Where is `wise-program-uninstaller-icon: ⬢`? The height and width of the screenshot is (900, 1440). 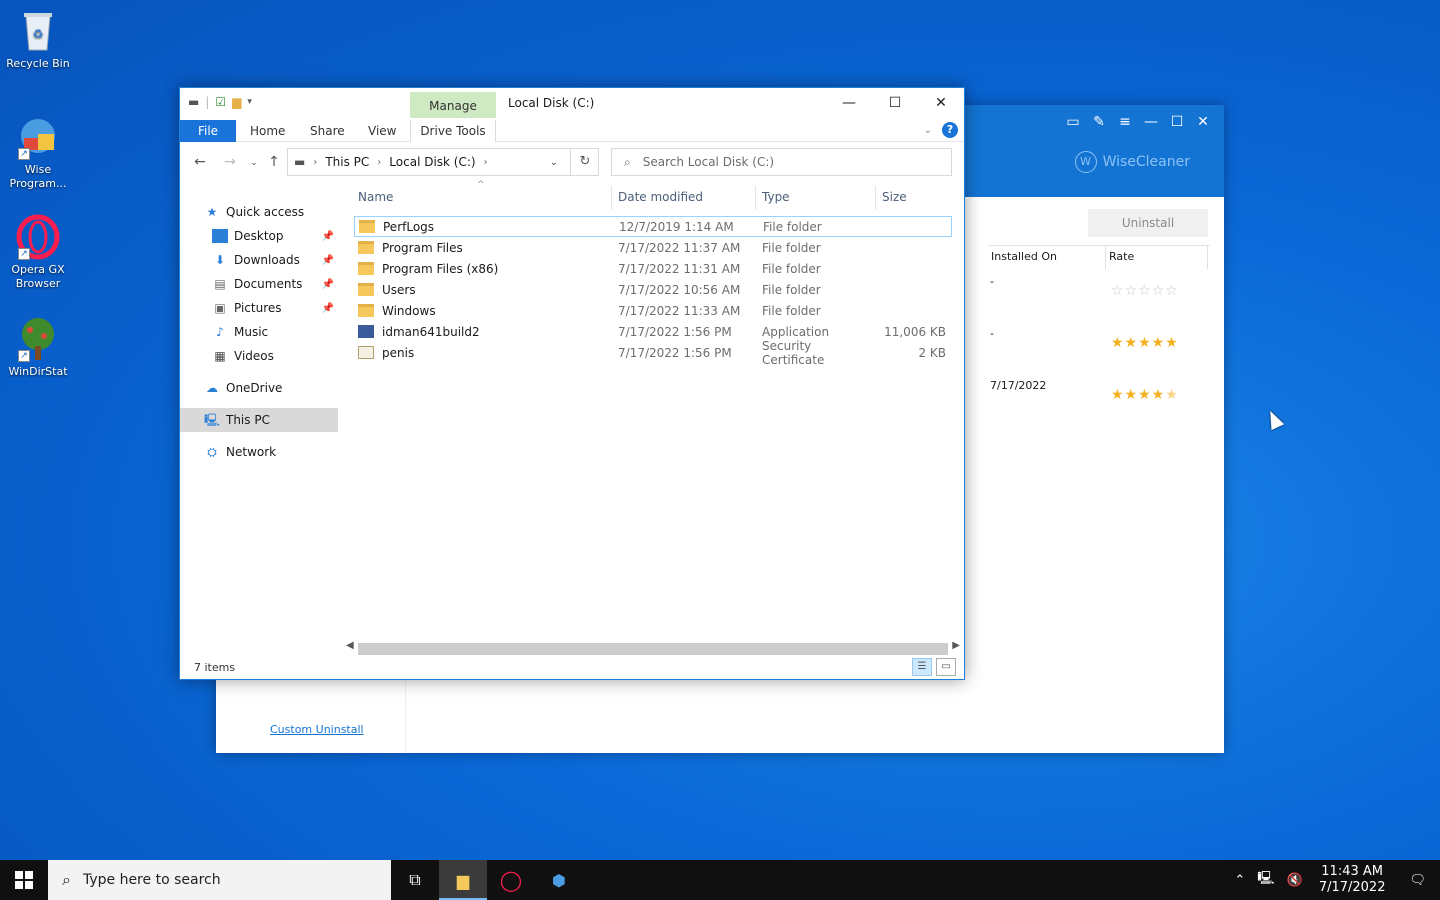 wise-program-uninstaller-icon: ⬢ is located at coordinates (559, 880).